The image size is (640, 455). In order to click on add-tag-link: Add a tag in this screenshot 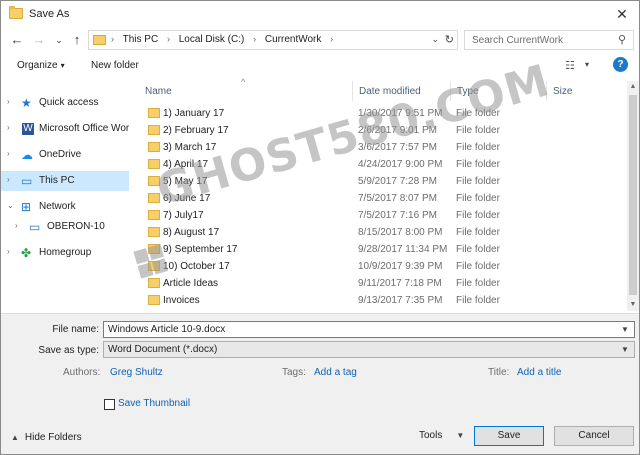, I will do `click(335, 372)`.